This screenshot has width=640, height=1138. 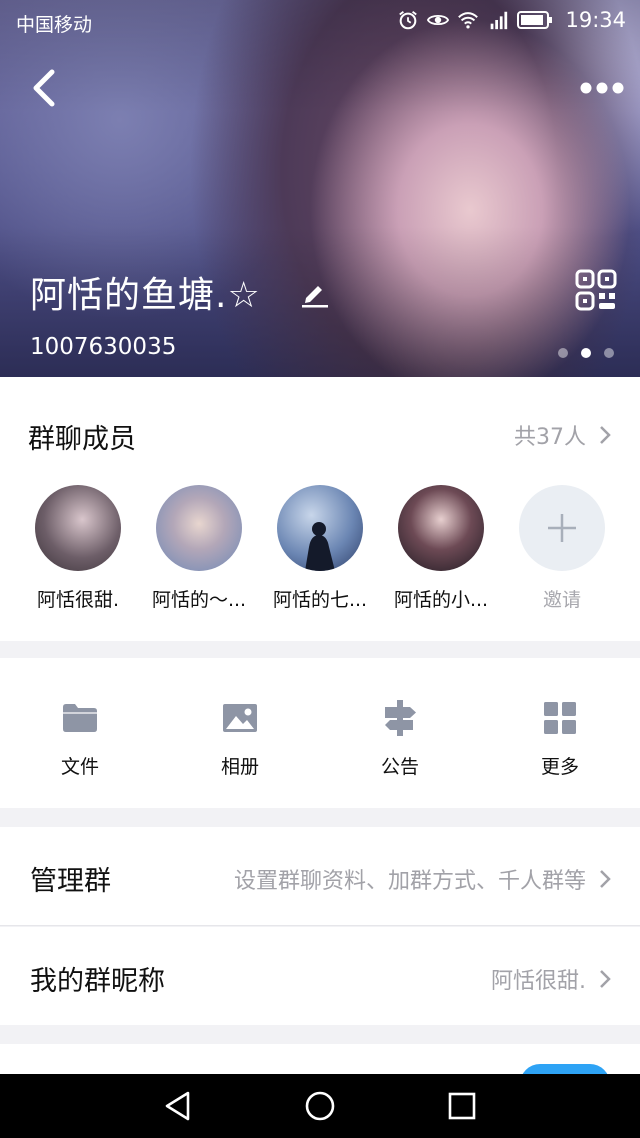 What do you see at coordinates (535, 20) in the screenshot?
I see `battery-icon` at bounding box center [535, 20].